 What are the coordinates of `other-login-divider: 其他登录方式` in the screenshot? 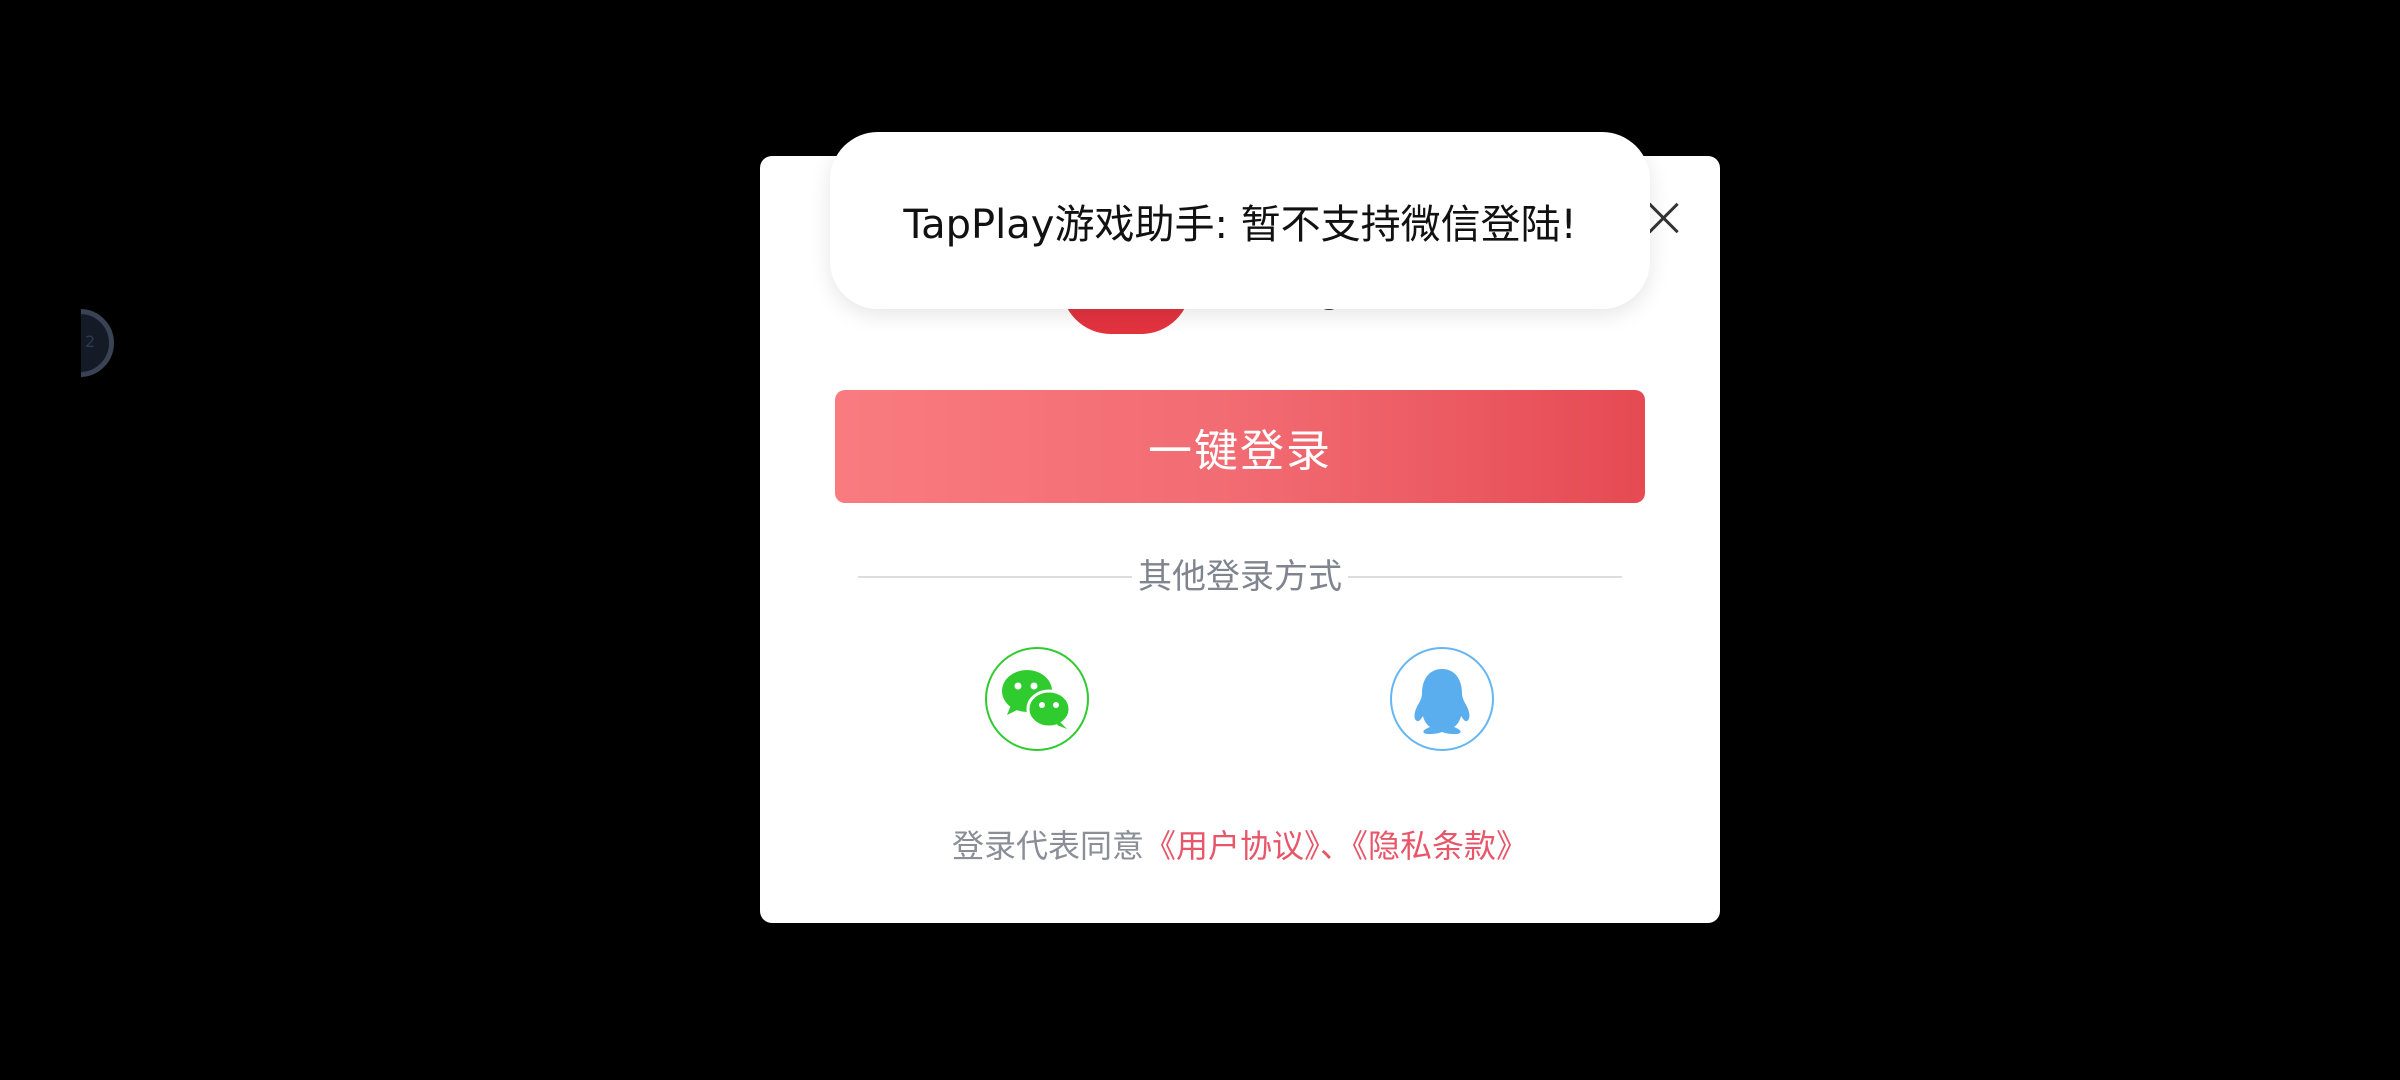 It's located at (1240, 577).